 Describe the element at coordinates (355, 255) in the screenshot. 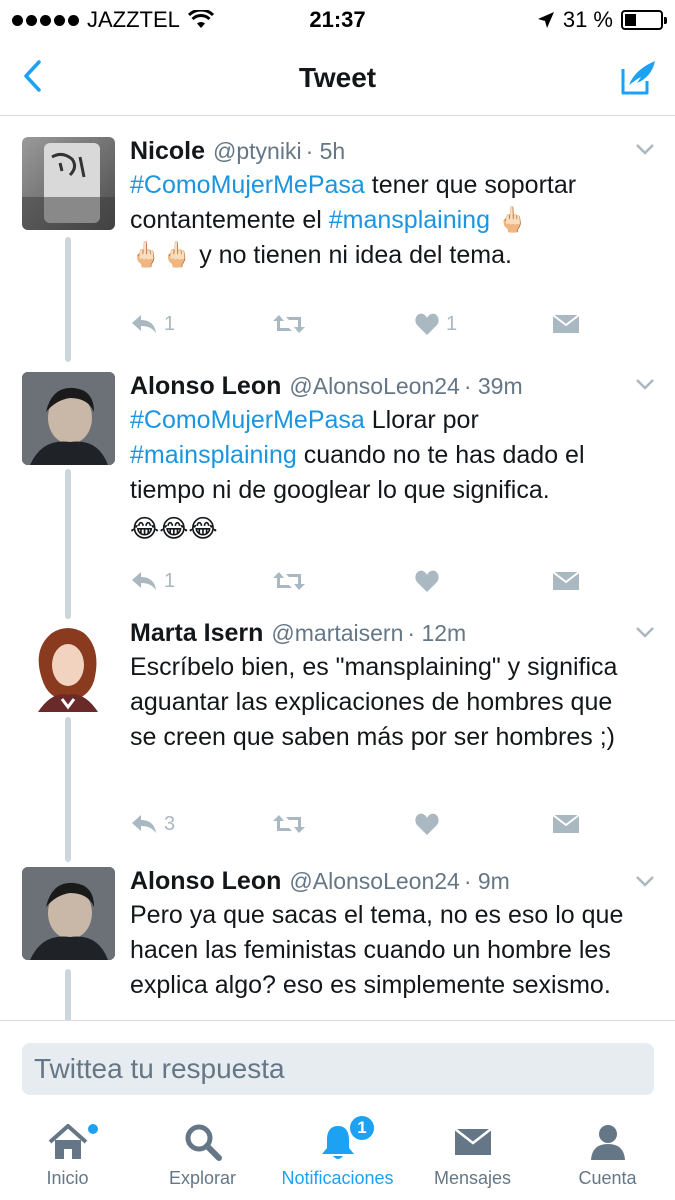

I see `tweet-text-segment: y no tienen ni idea del tema.` at that location.